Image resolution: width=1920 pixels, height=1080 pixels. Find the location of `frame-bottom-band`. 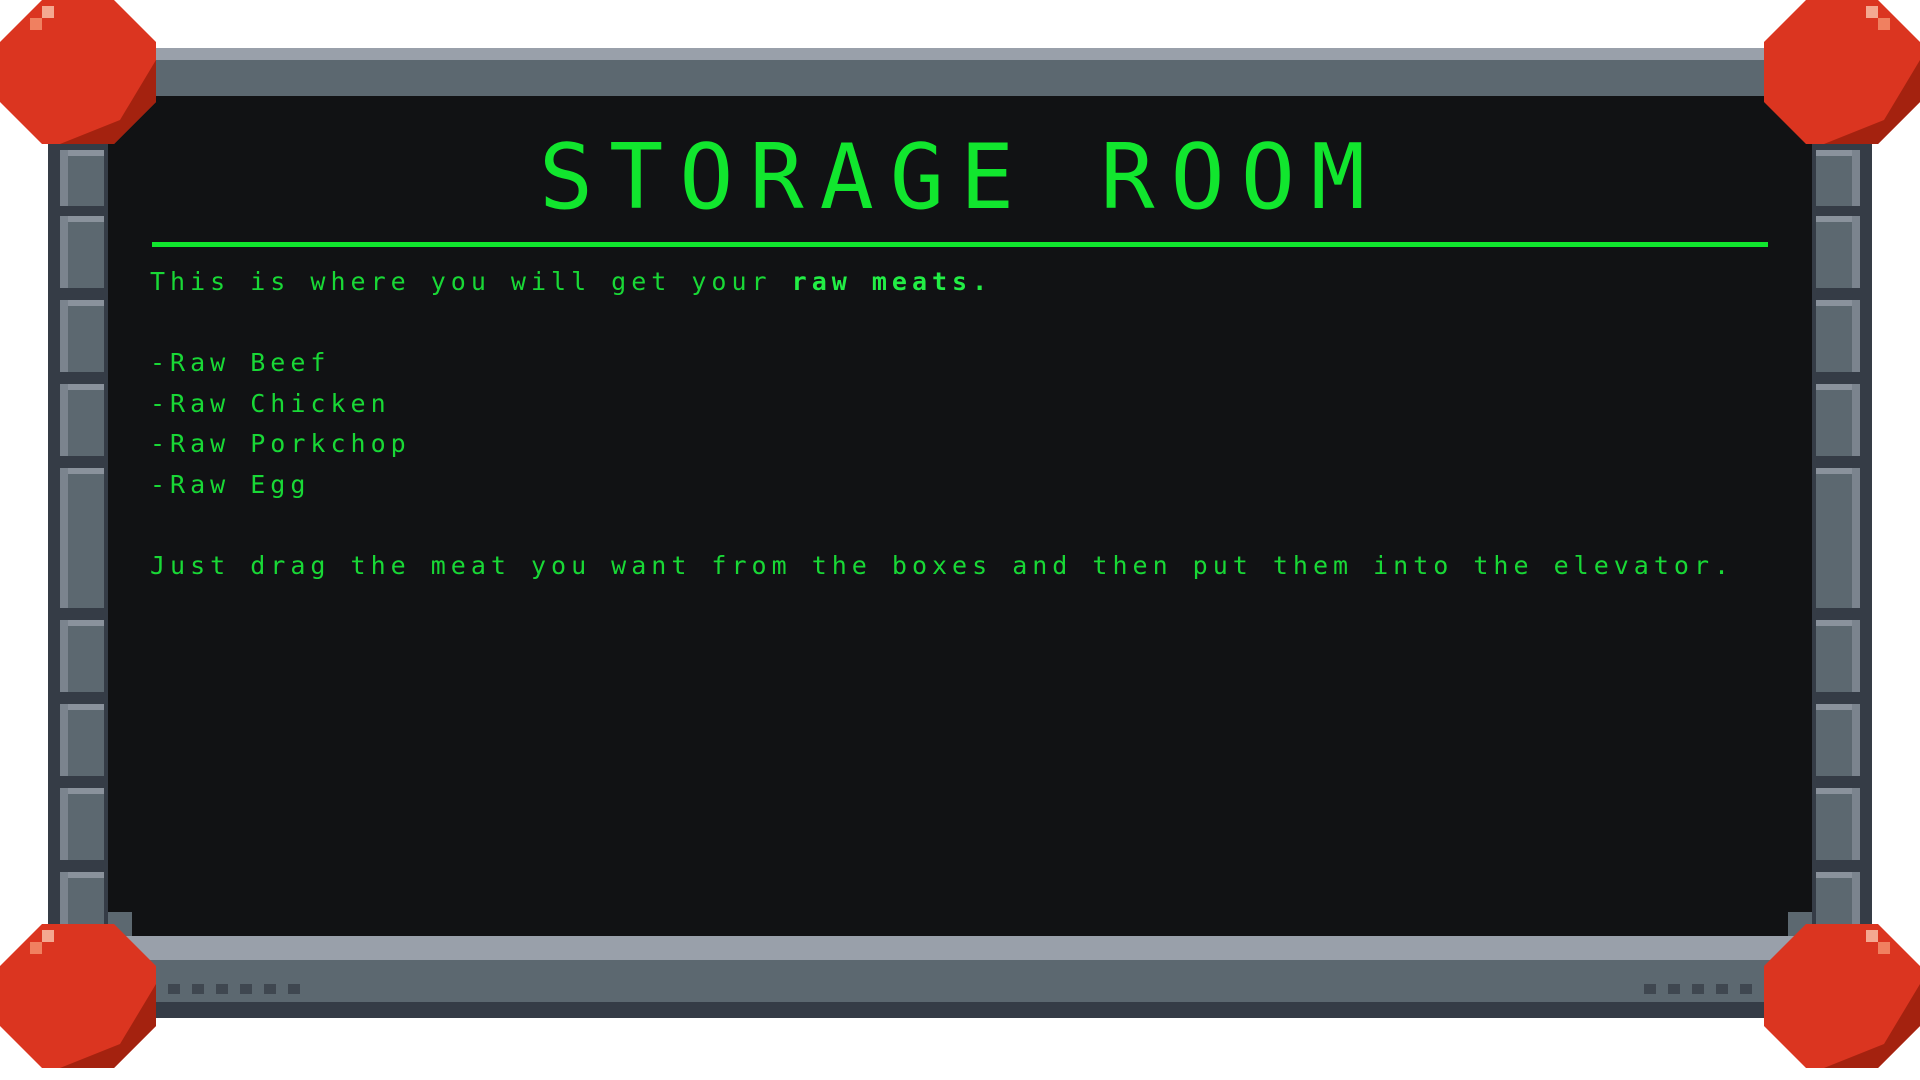

frame-bottom-band is located at coordinates (960, 981).